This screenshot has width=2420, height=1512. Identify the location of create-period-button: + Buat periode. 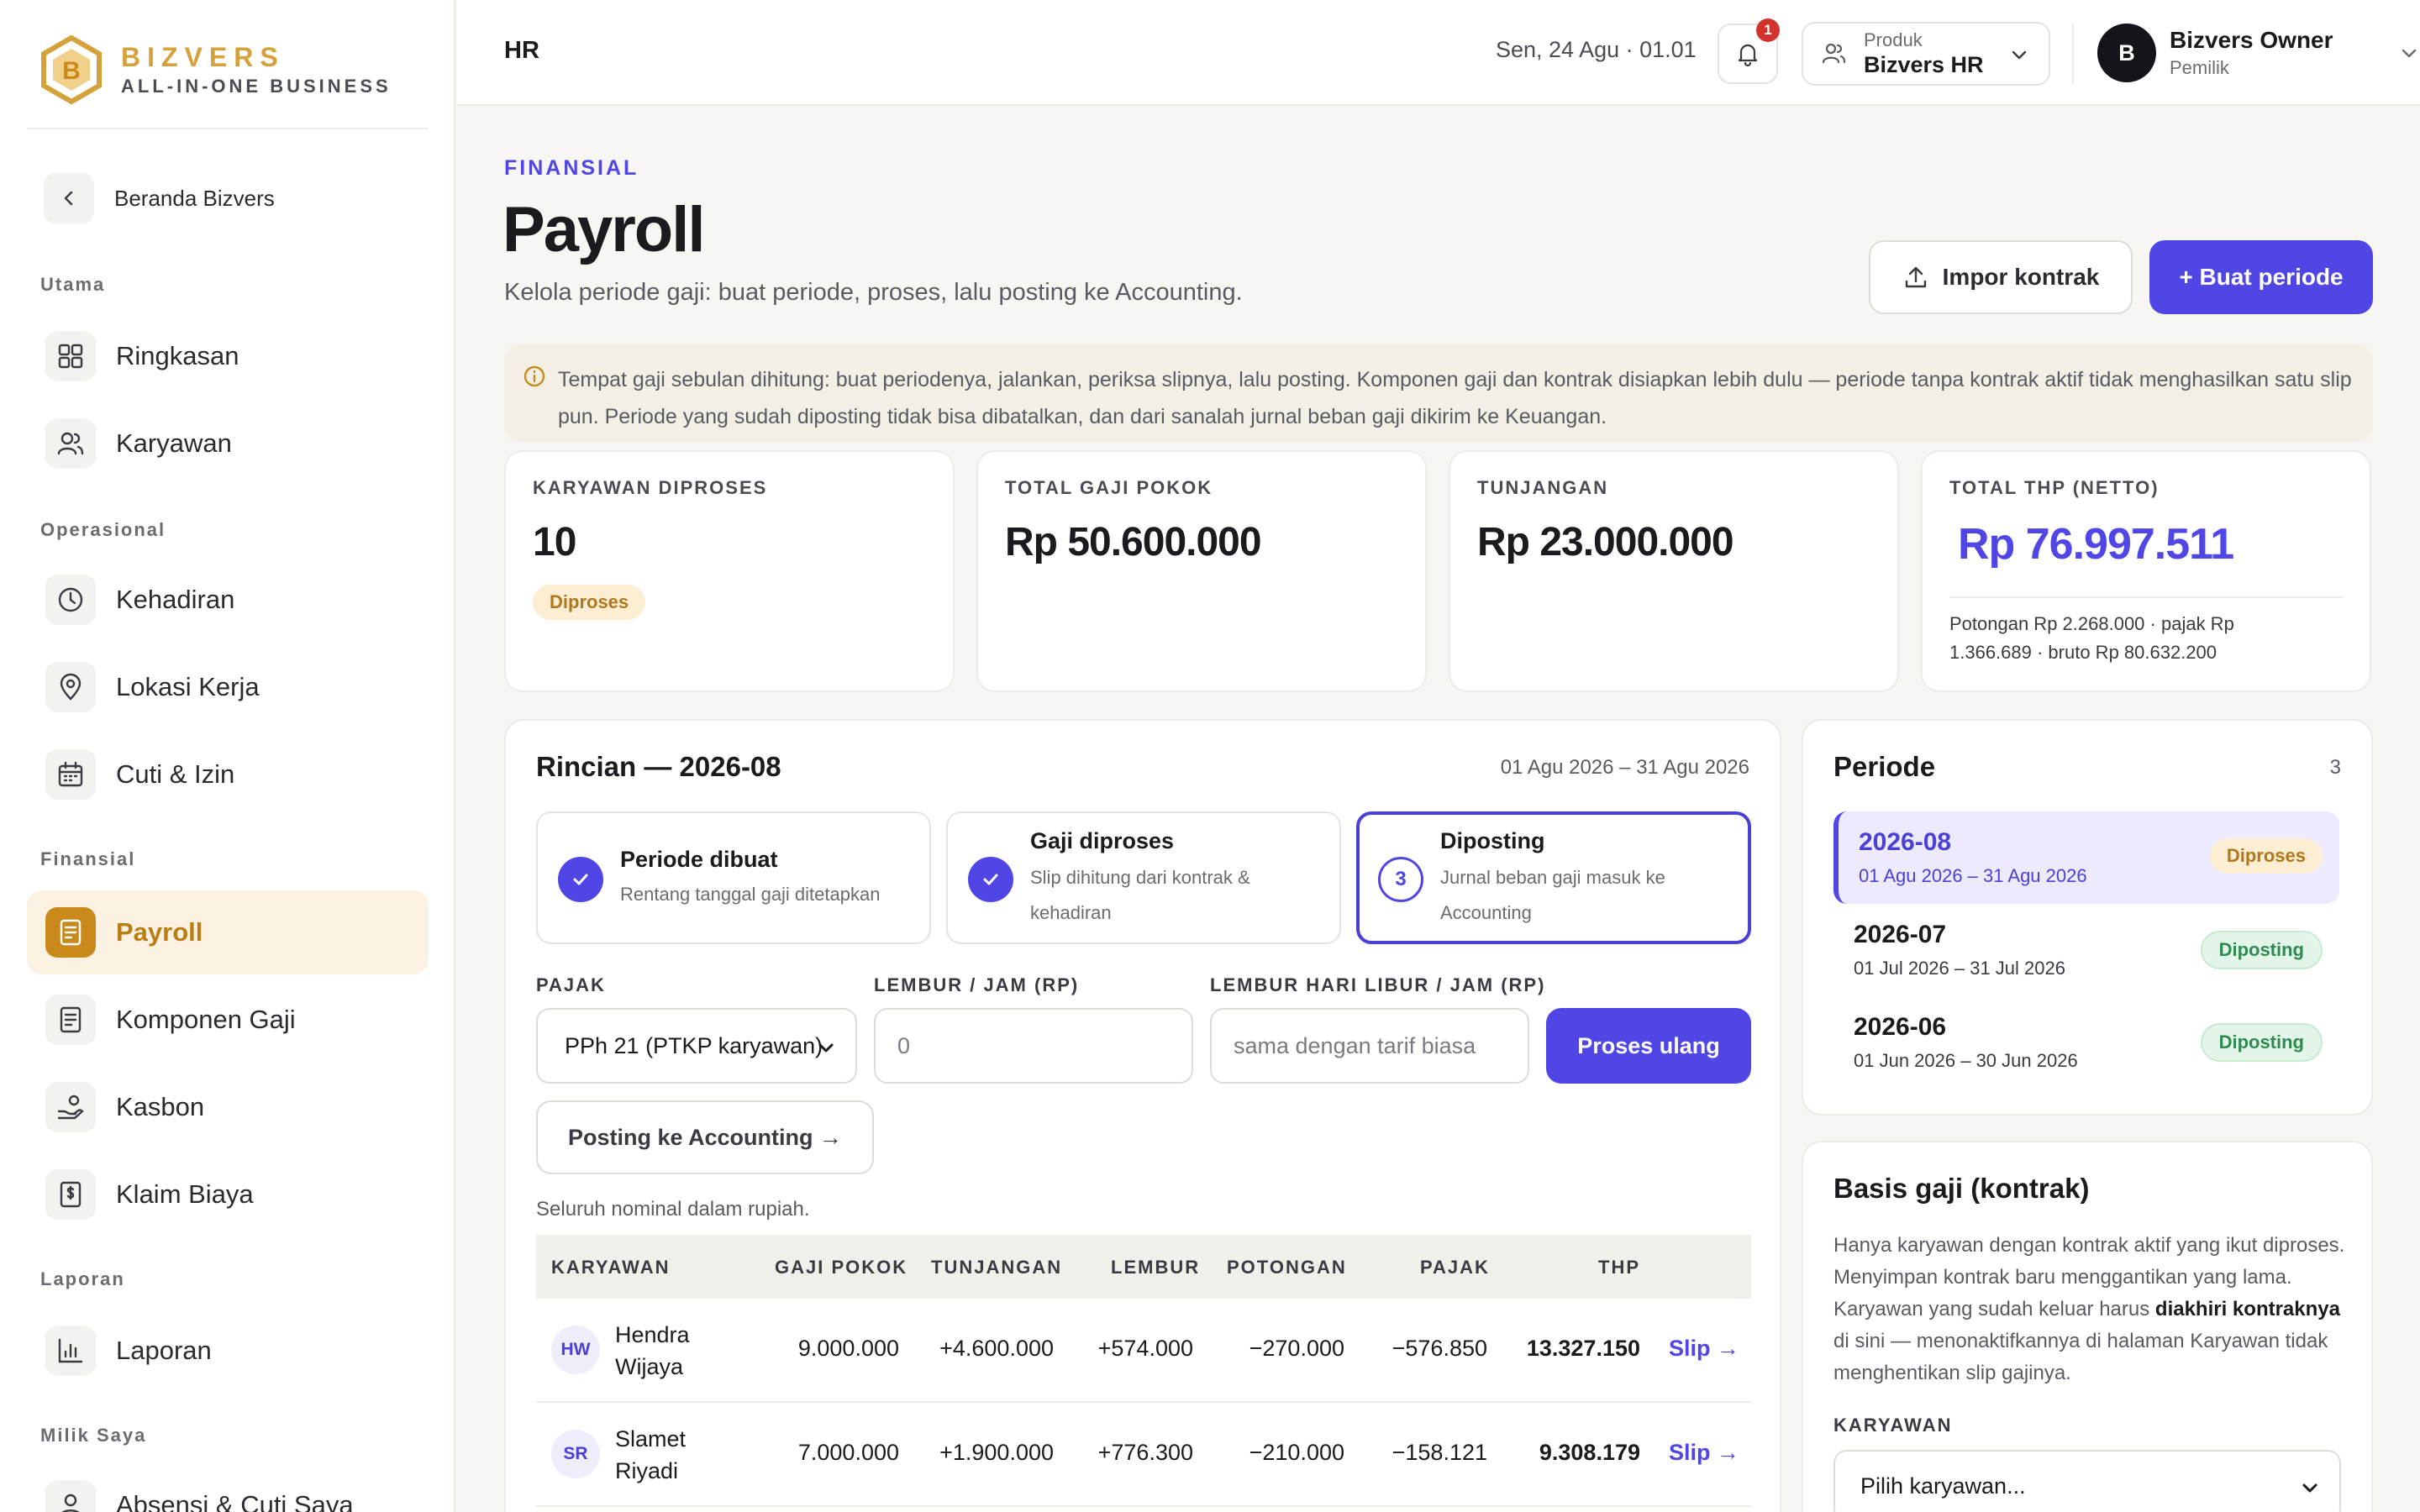
(2261, 277).